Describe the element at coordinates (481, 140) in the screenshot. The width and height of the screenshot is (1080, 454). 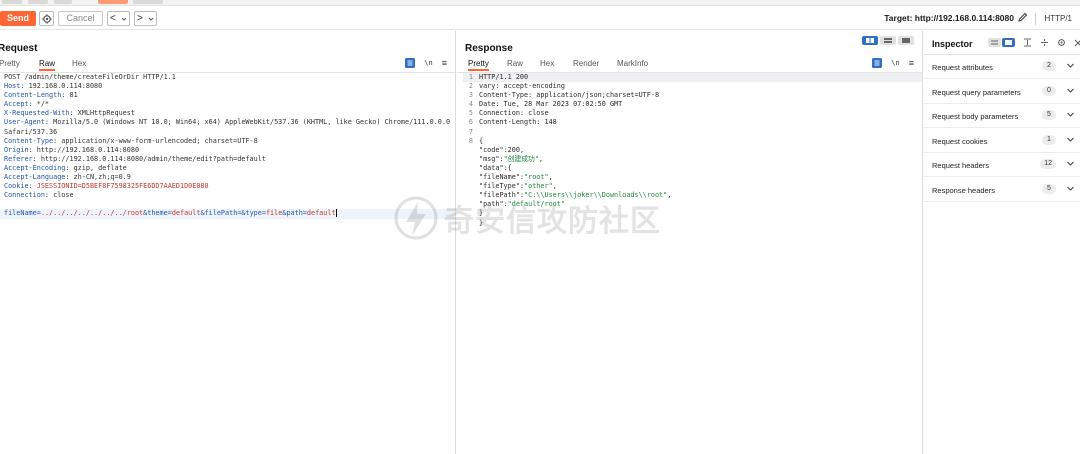
I see `json-brace: {` at that location.